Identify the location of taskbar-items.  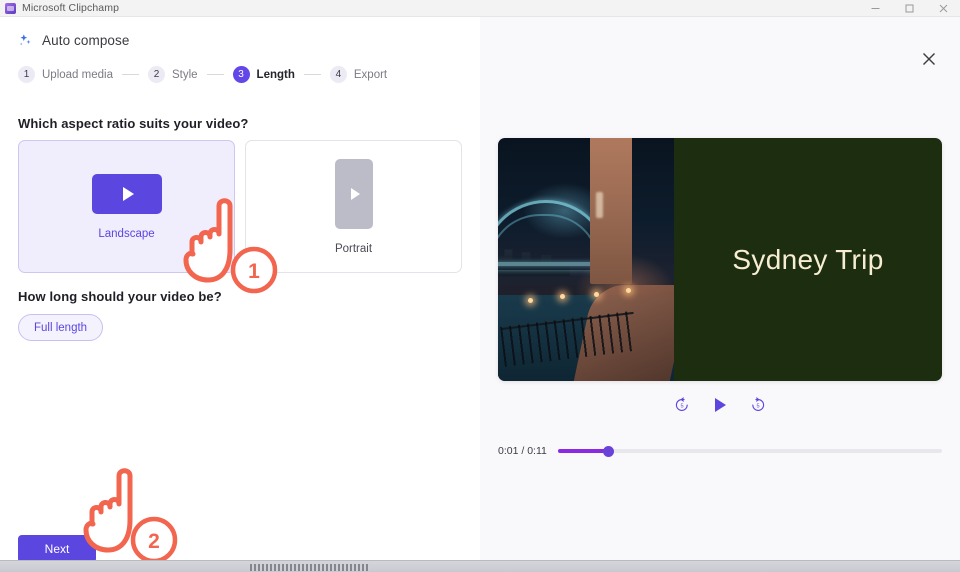
(310, 567).